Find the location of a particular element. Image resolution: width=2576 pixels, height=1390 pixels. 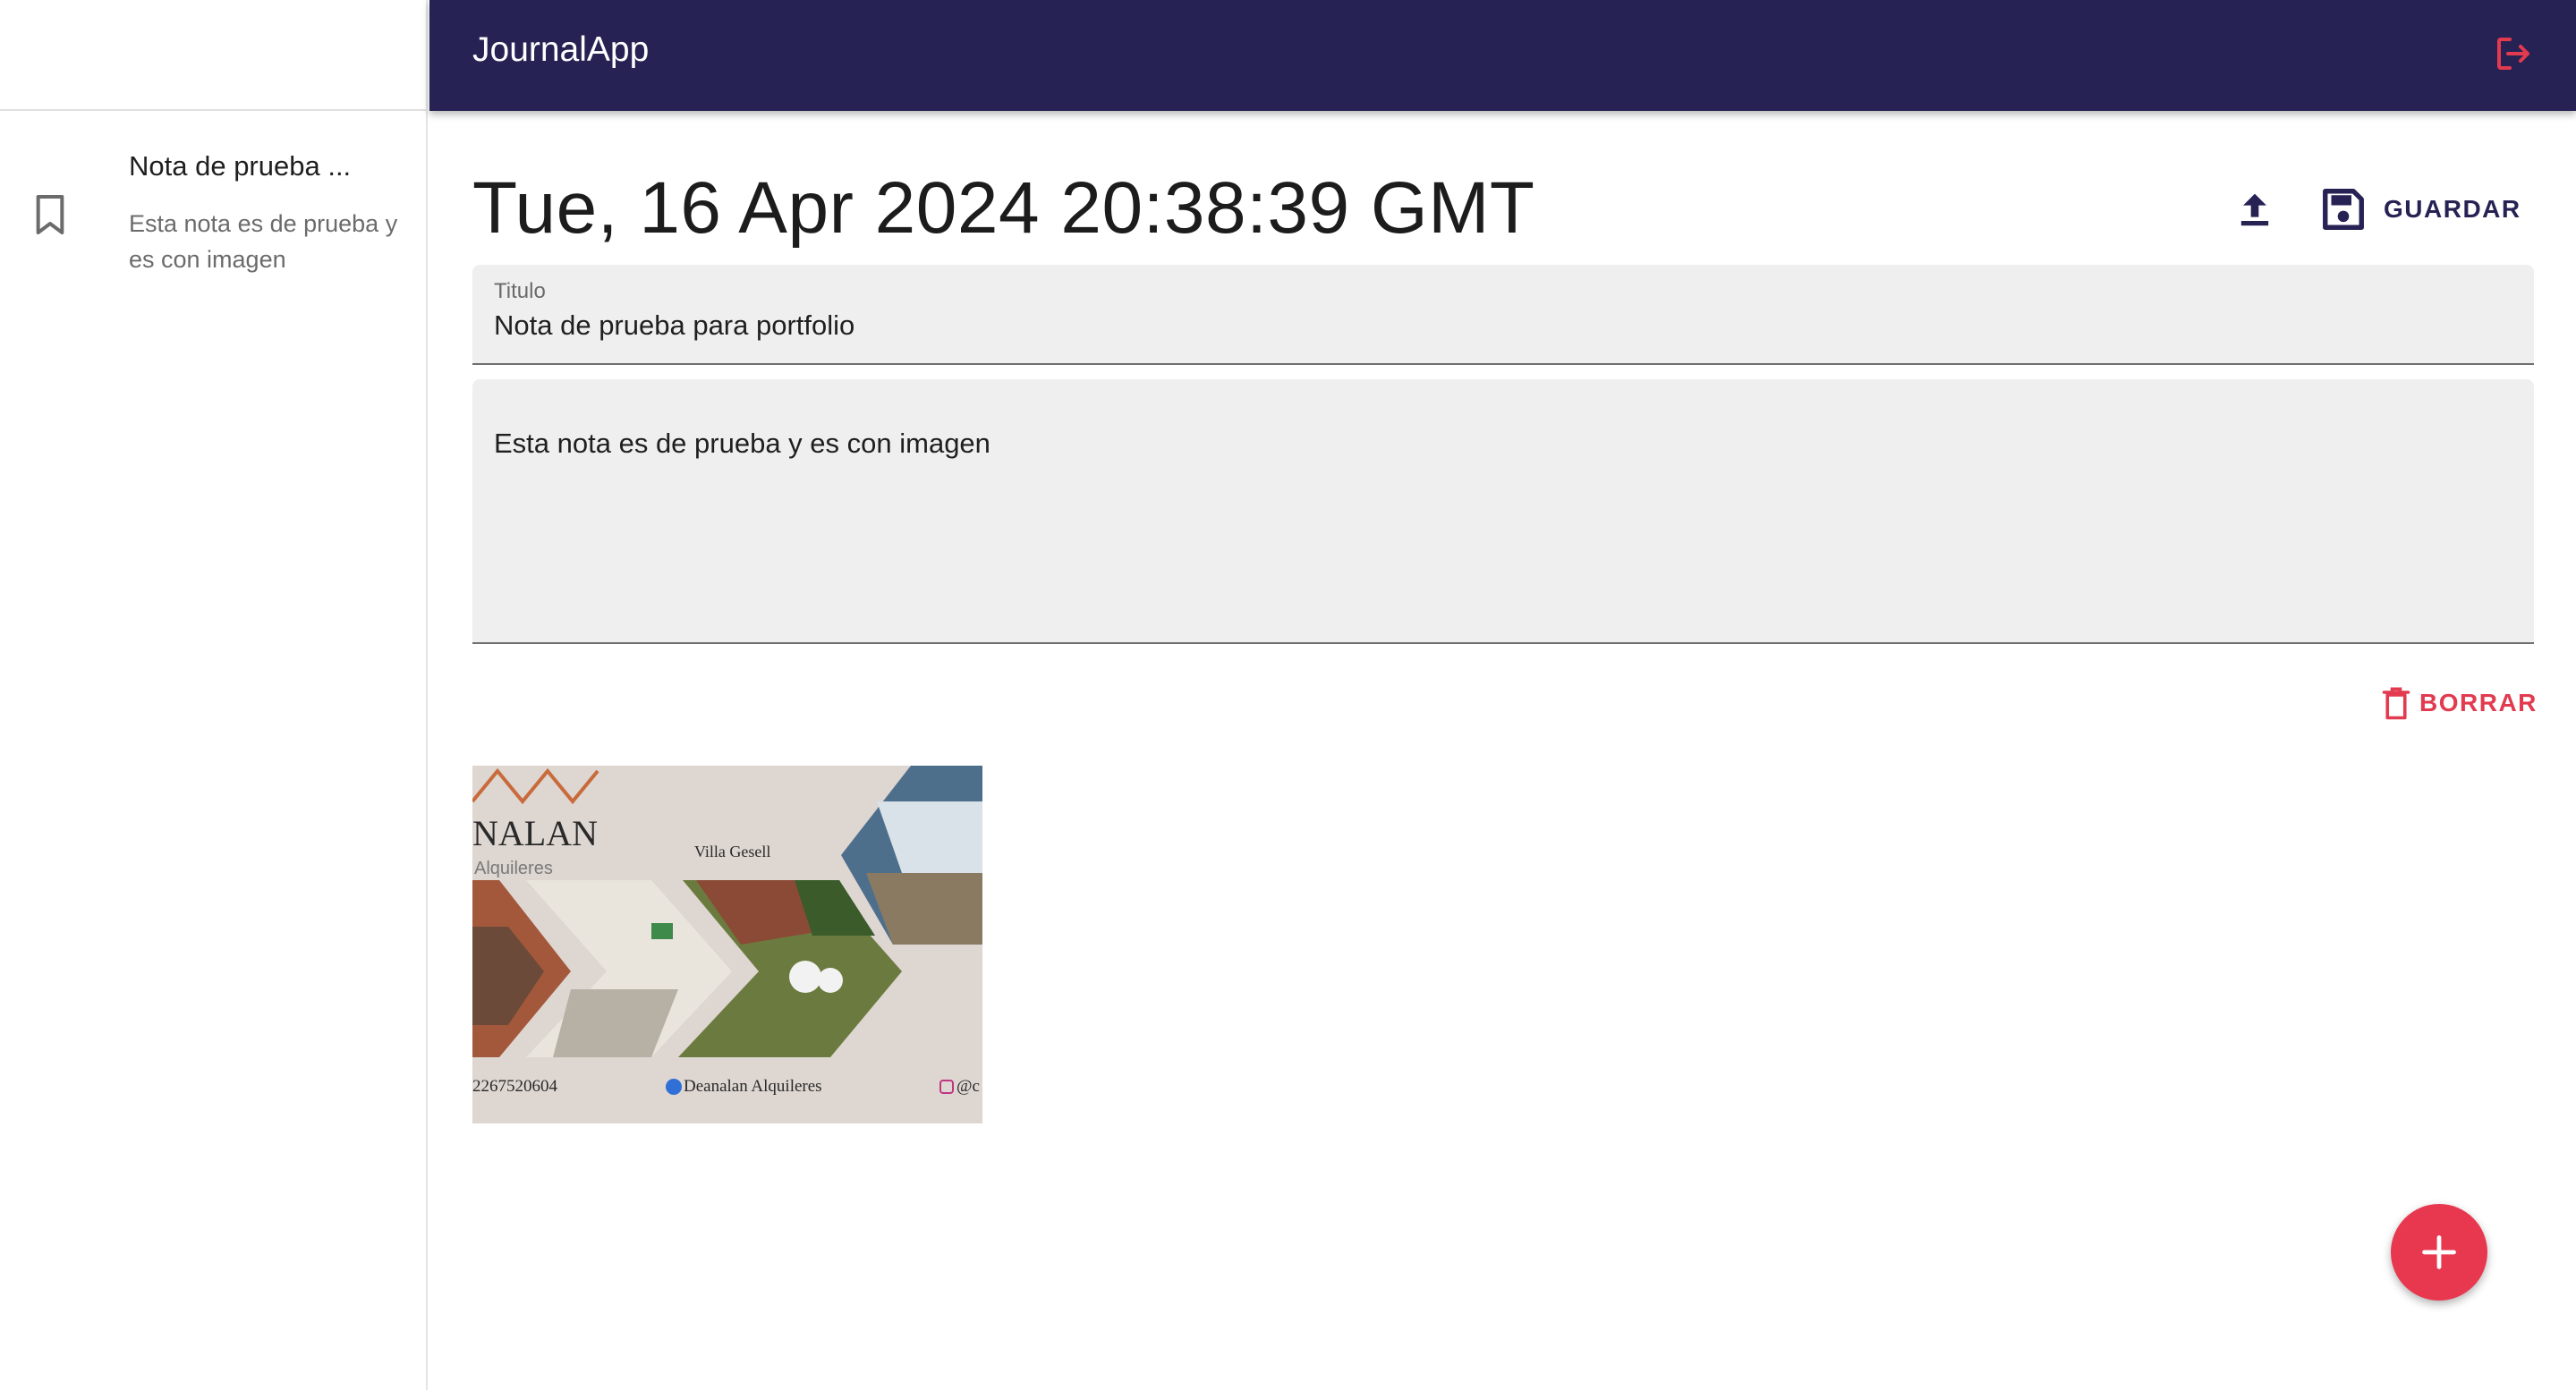

upload-icon is located at coordinates (2255, 209).